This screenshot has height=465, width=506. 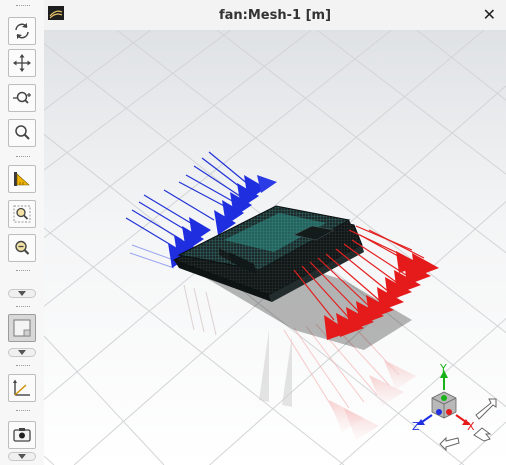 I want to click on zoom-icon, so click(x=22, y=97).